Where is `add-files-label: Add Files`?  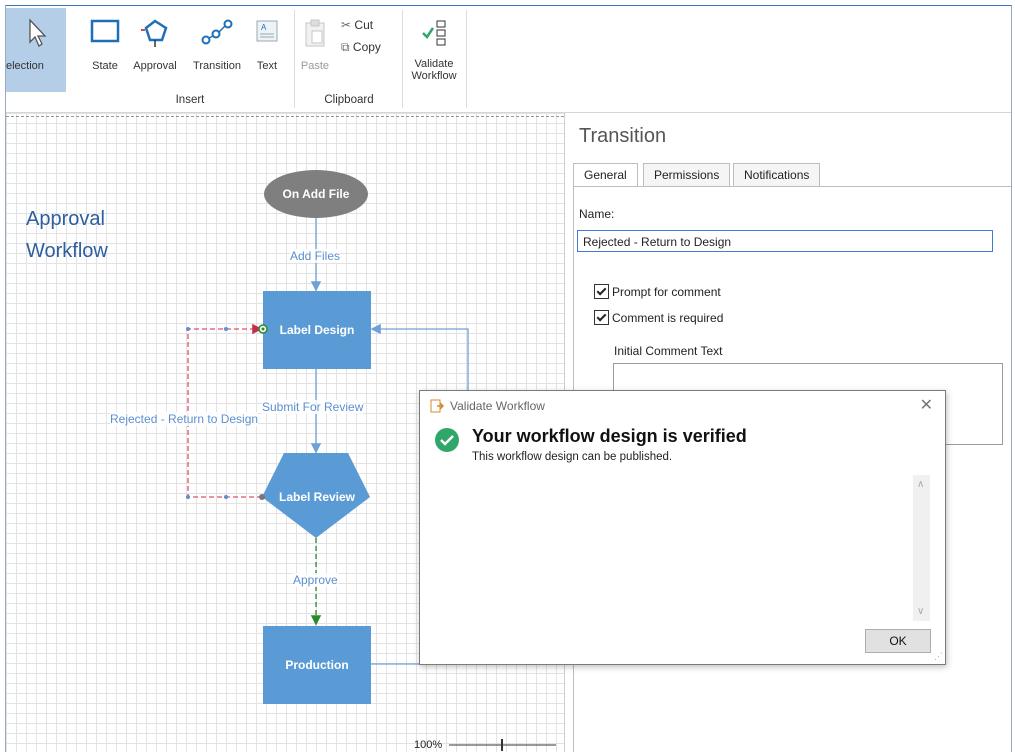
add-files-label: Add Files is located at coordinates (315, 256).